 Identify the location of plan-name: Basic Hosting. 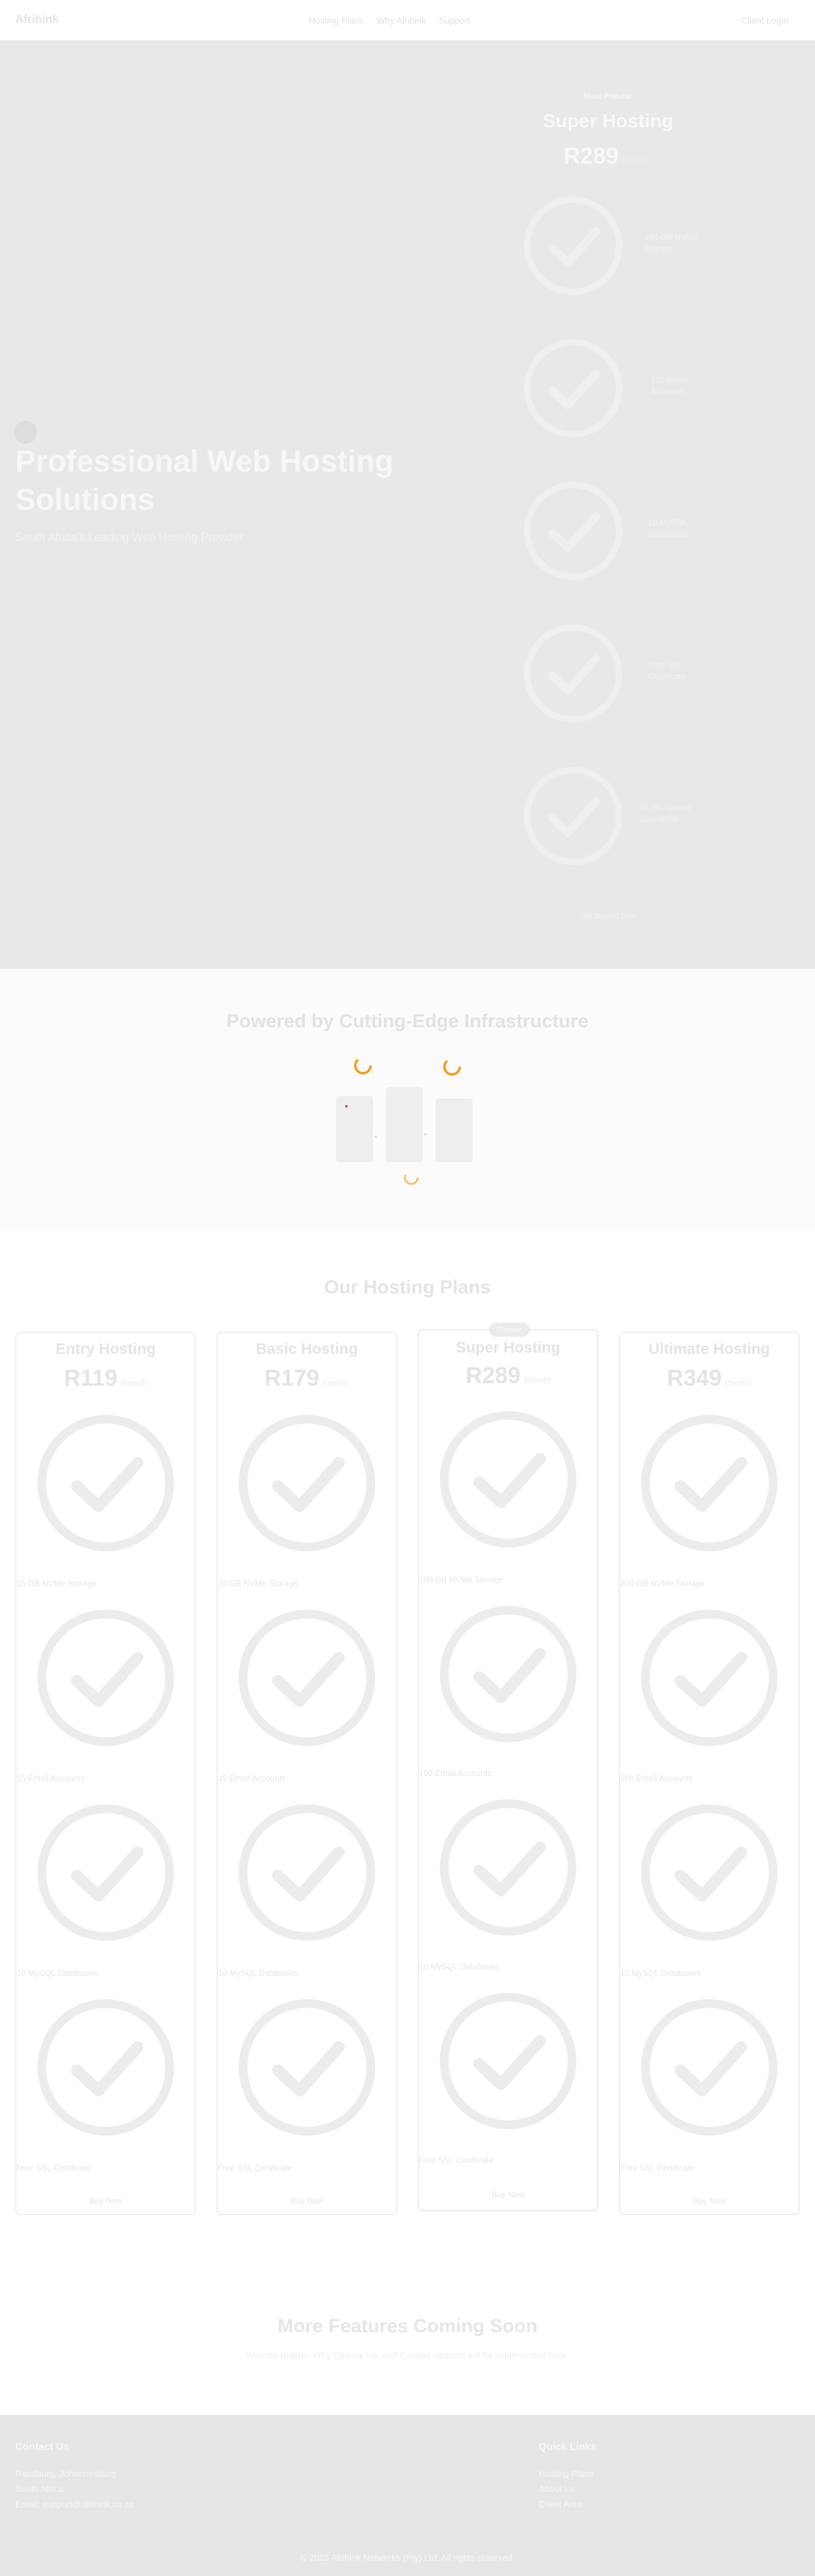
(306, 1350).